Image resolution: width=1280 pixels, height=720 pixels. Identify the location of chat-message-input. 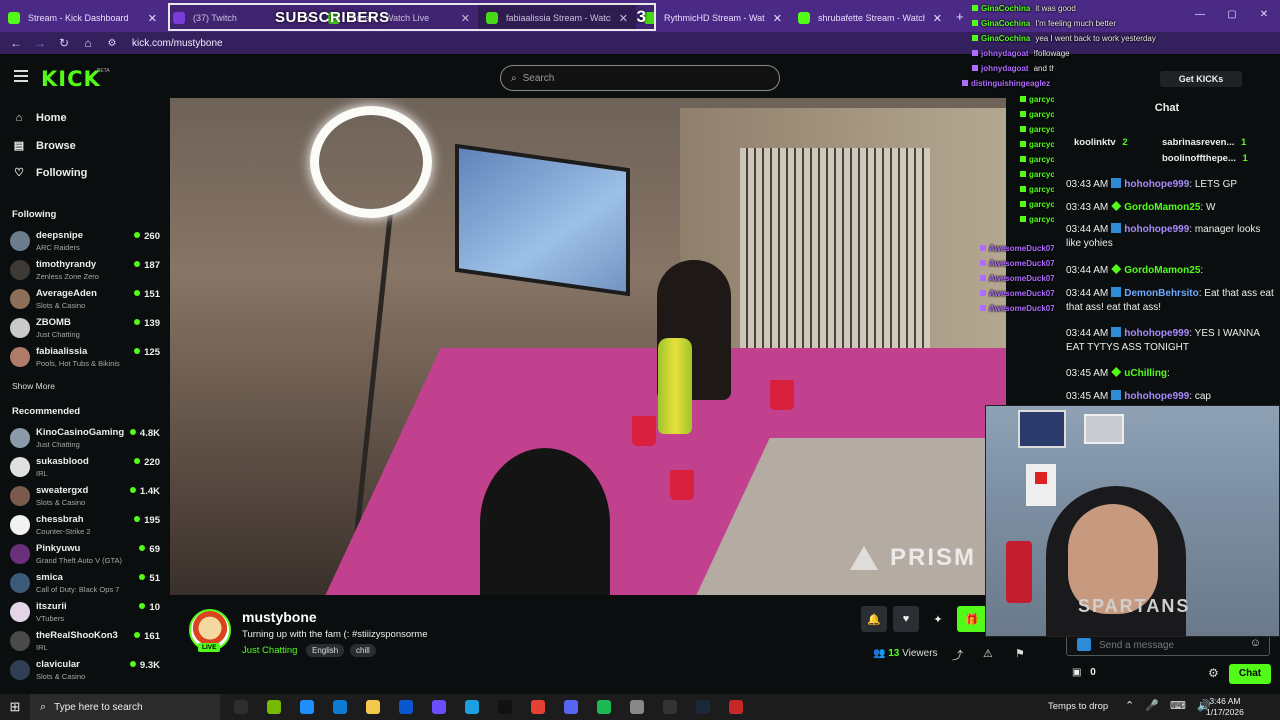
(1169, 645).